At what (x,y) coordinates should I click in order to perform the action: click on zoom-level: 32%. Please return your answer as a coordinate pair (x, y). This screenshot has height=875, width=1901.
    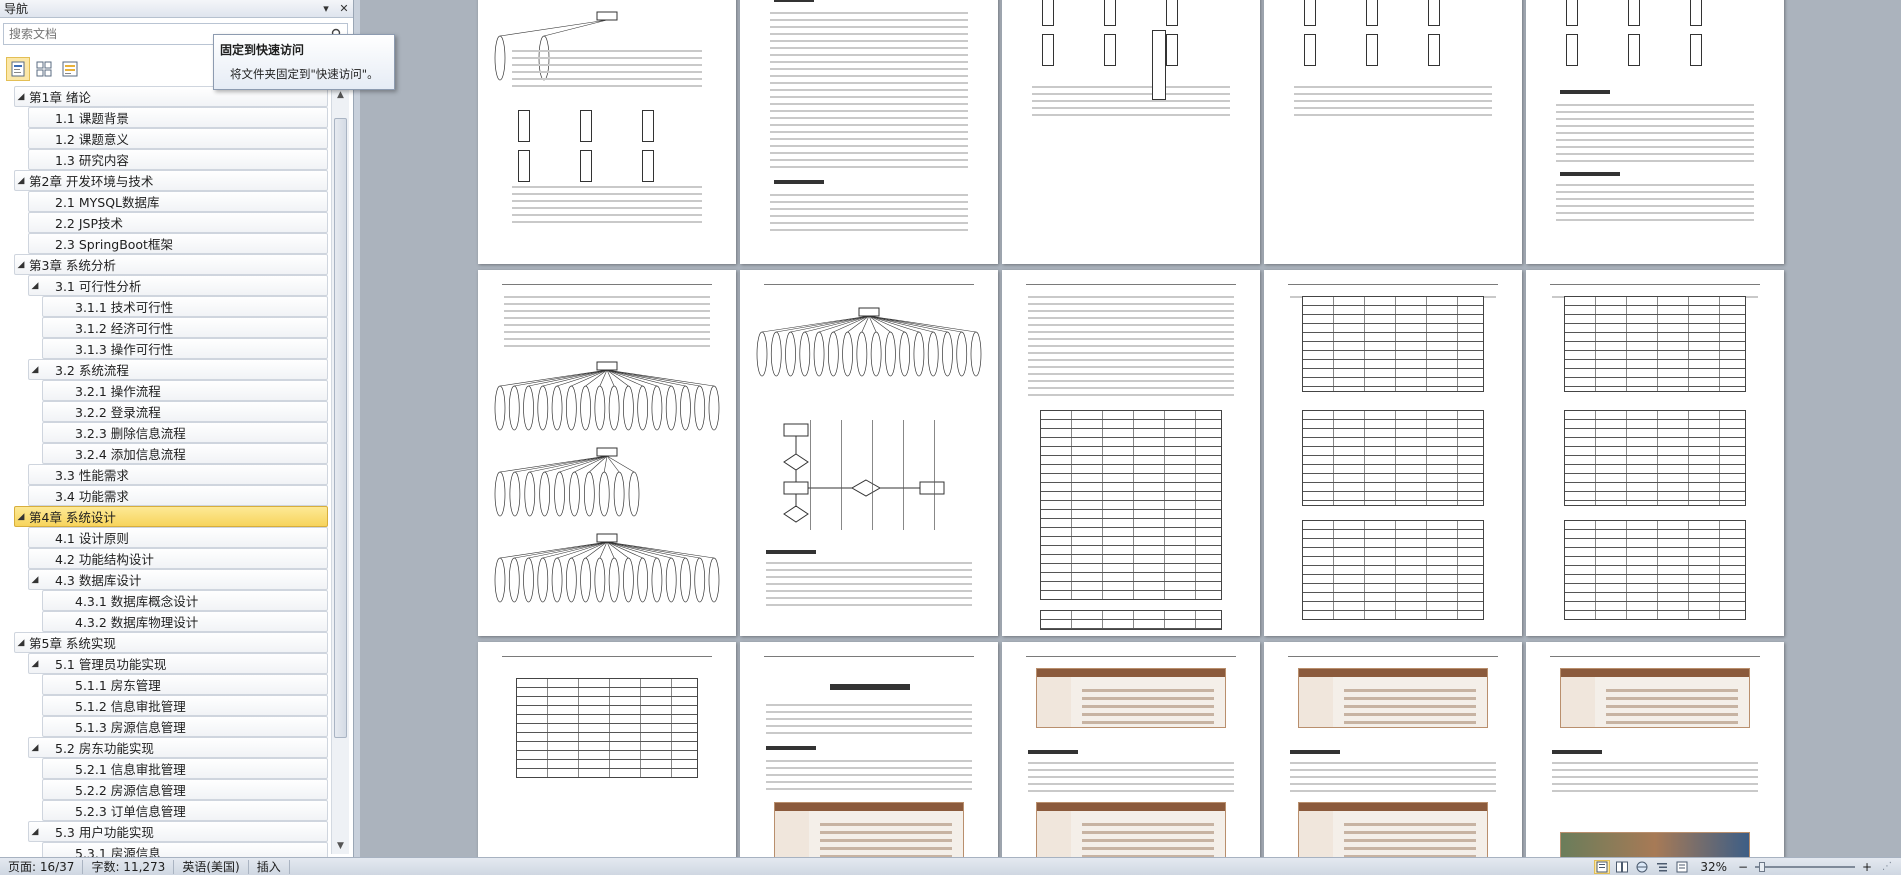
    Looking at the image, I should click on (1713, 867).